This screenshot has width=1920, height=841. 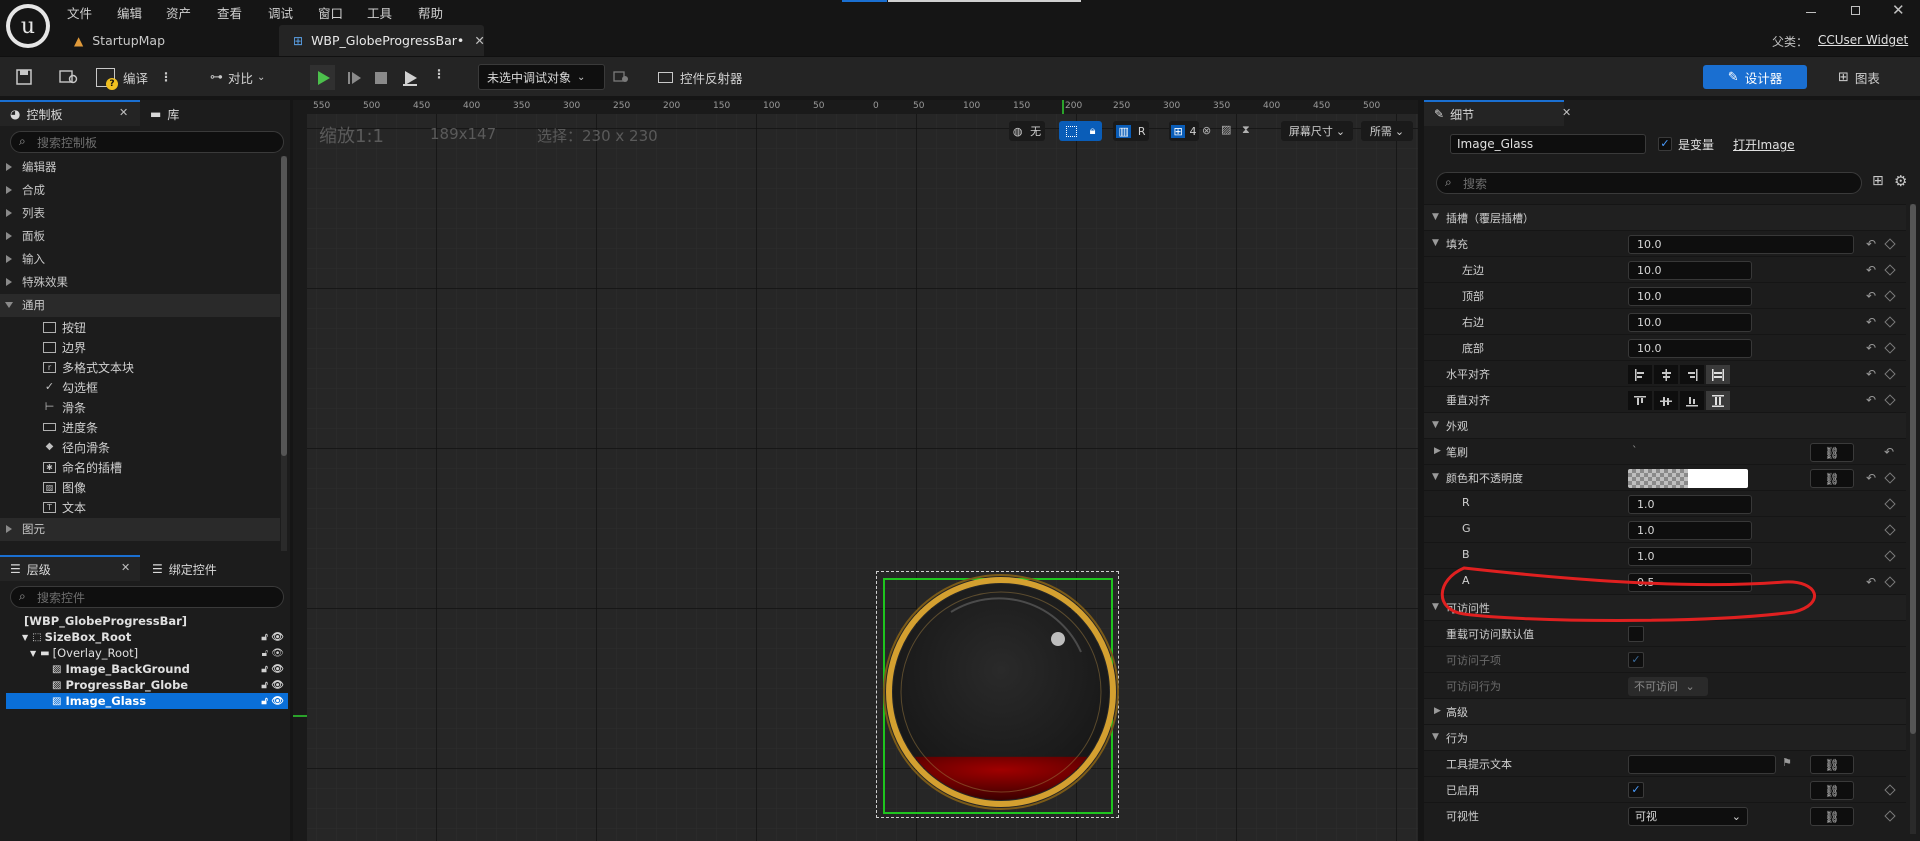 What do you see at coordinates (147, 597) in the screenshot?
I see `hierarchy-search-input: ⌕ 搜索控件` at bounding box center [147, 597].